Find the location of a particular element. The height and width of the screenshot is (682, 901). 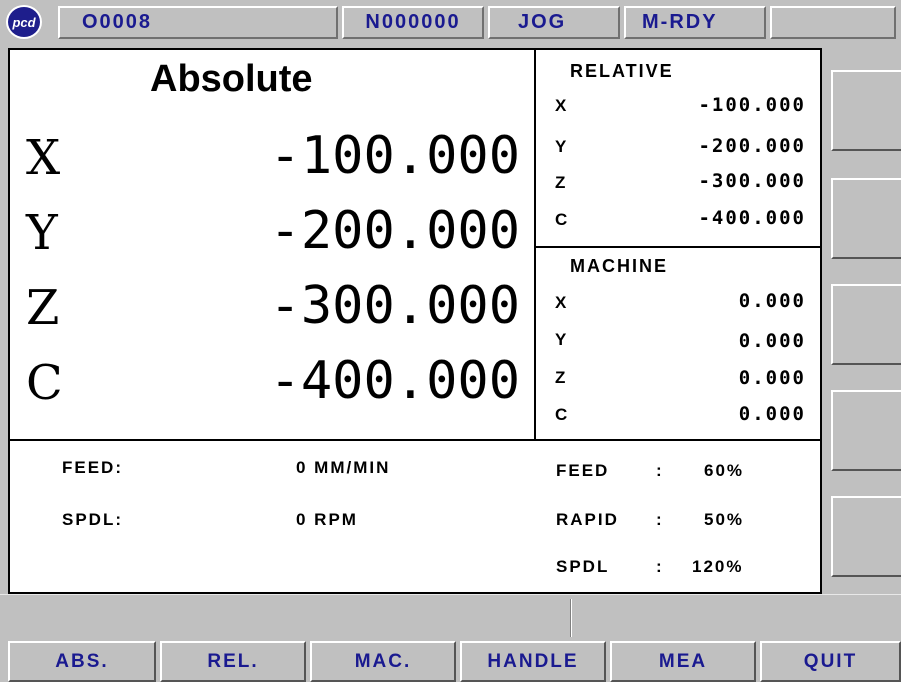

status-bar: pcd O0008 N000000 JOG M-RDY is located at coordinates (450, 24).